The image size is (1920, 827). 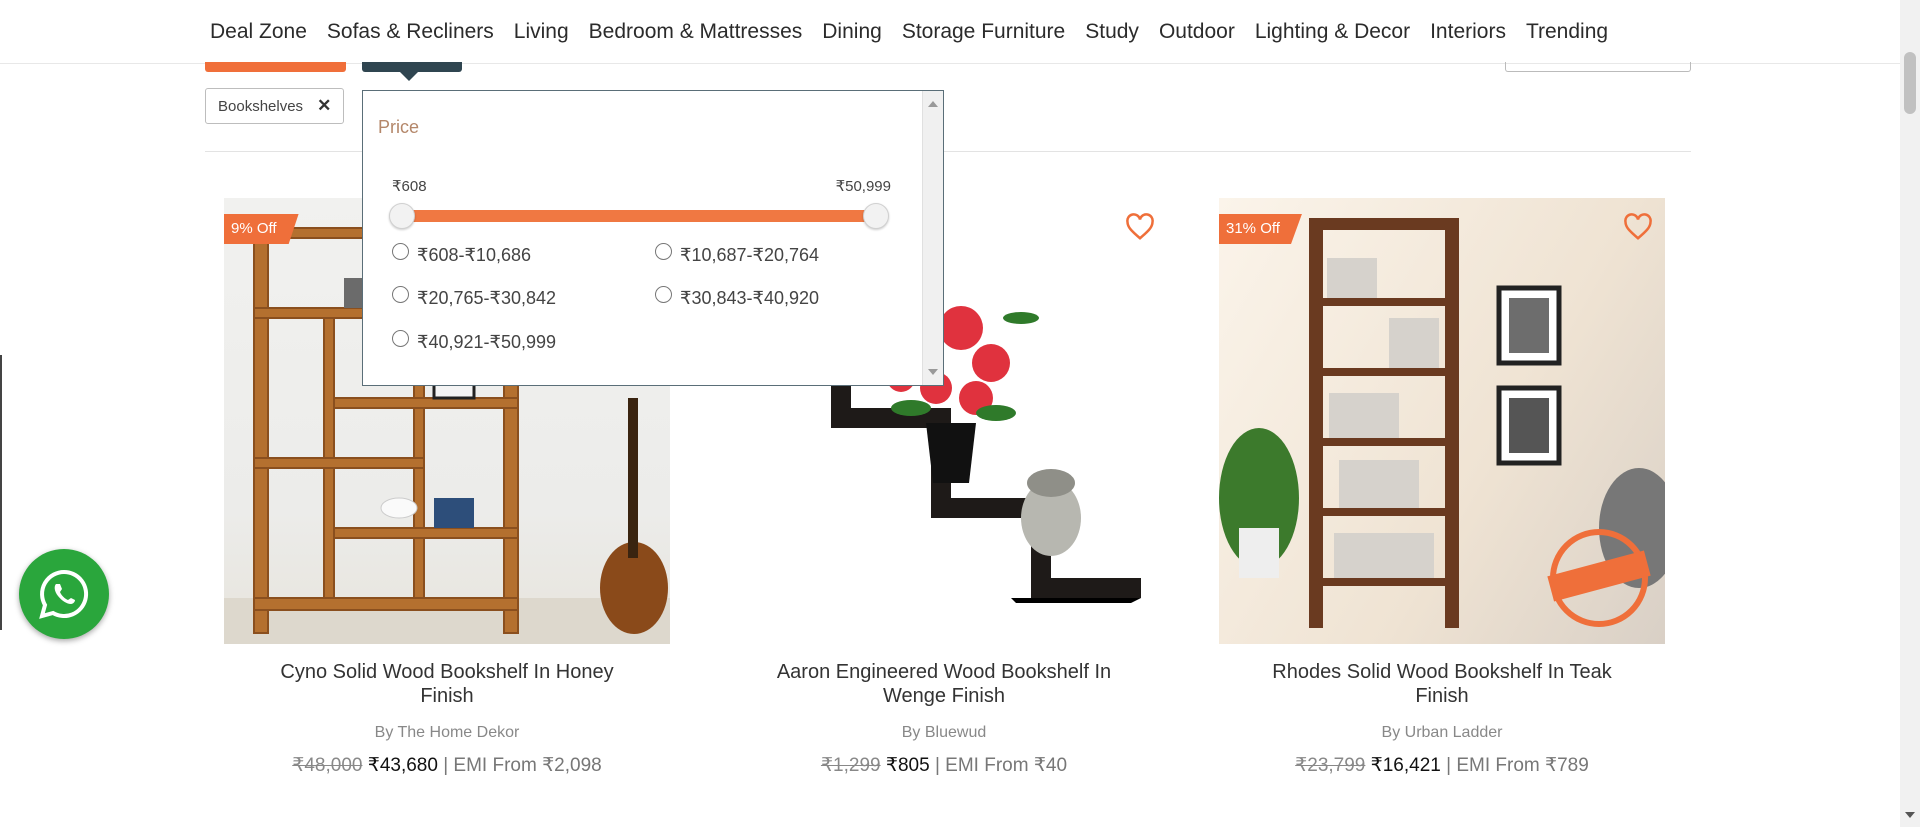 I want to click on discount-badge: 9% Off, so click(x=261, y=229).